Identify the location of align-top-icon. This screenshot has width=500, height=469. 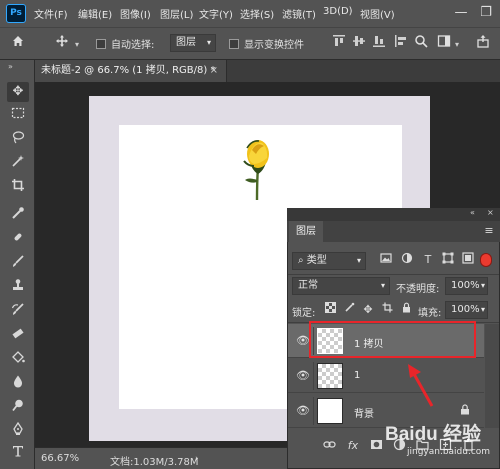
(339, 43).